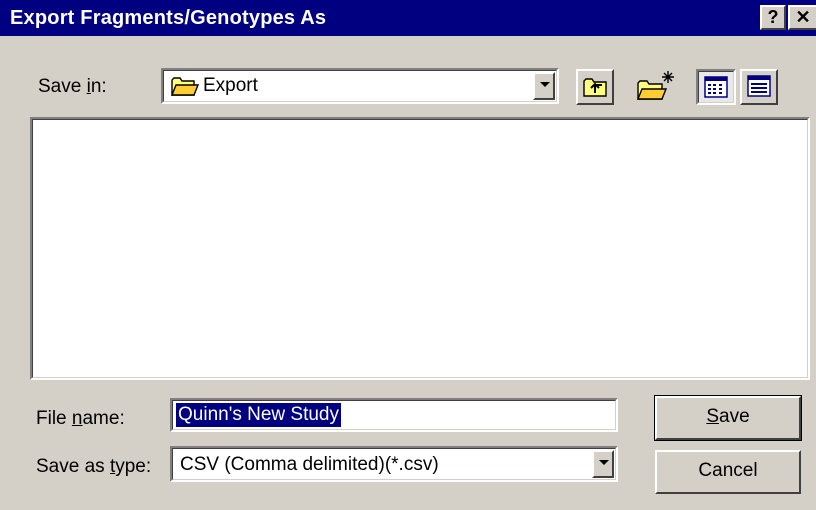  I want to click on details-view-icon, so click(759, 89).